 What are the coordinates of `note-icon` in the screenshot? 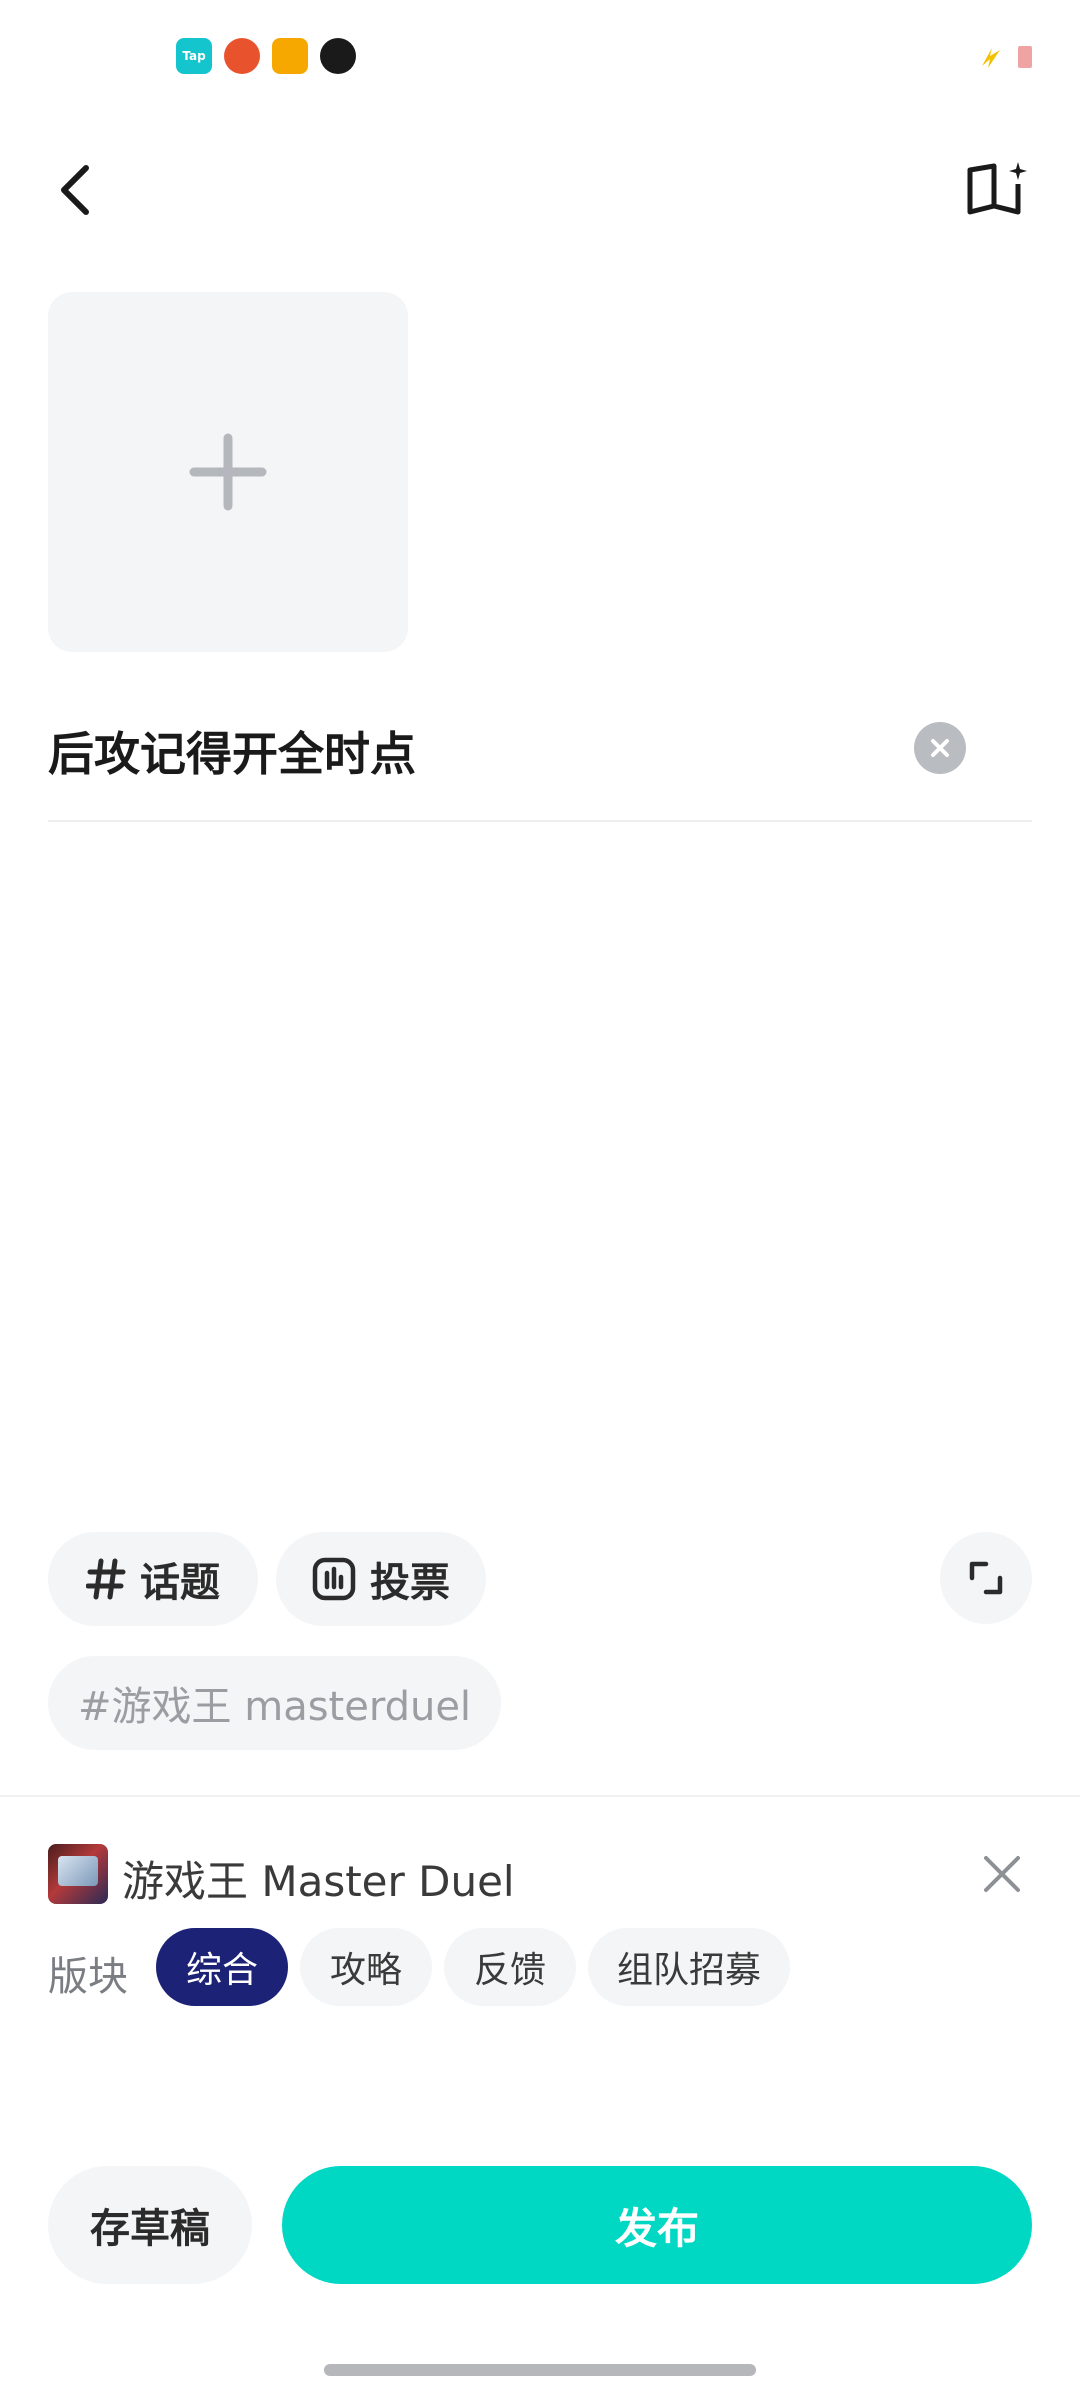 It's located at (290, 56).